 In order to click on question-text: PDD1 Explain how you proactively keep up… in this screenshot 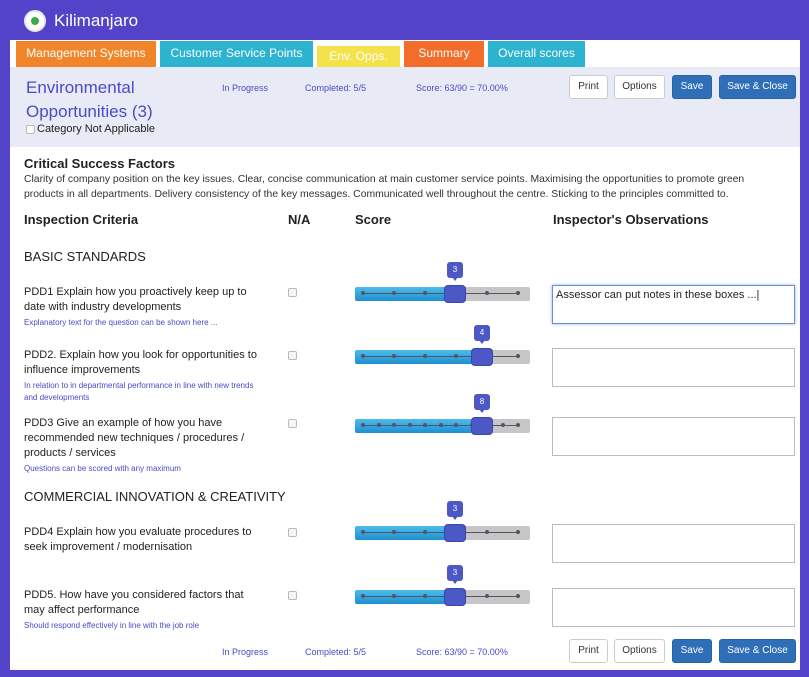, I will do `click(144, 307)`.